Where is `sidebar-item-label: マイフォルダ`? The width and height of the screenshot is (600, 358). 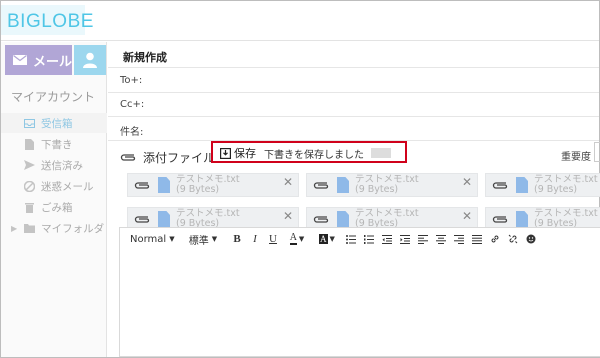
sidebar-item-label: マイフォルダ is located at coordinates (73, 228).